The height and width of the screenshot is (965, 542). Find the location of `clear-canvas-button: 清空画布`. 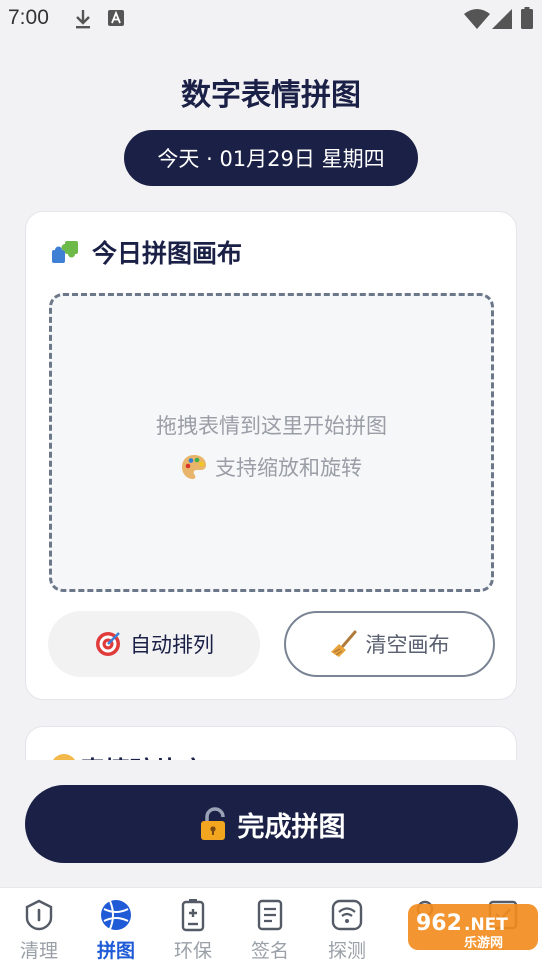

clear-canvas-button: 清空画布 is located at coordinates (389, 644).